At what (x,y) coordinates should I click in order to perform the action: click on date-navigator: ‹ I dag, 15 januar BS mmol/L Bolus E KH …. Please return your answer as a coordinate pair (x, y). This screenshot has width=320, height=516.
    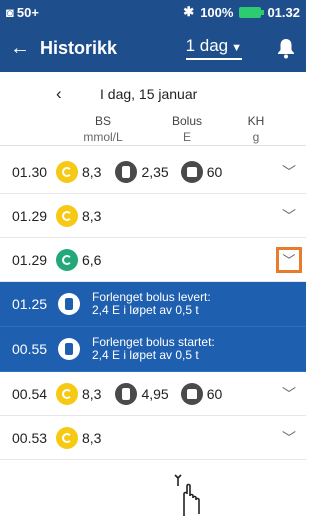
    Looking at the image, I should click on (153, 109).